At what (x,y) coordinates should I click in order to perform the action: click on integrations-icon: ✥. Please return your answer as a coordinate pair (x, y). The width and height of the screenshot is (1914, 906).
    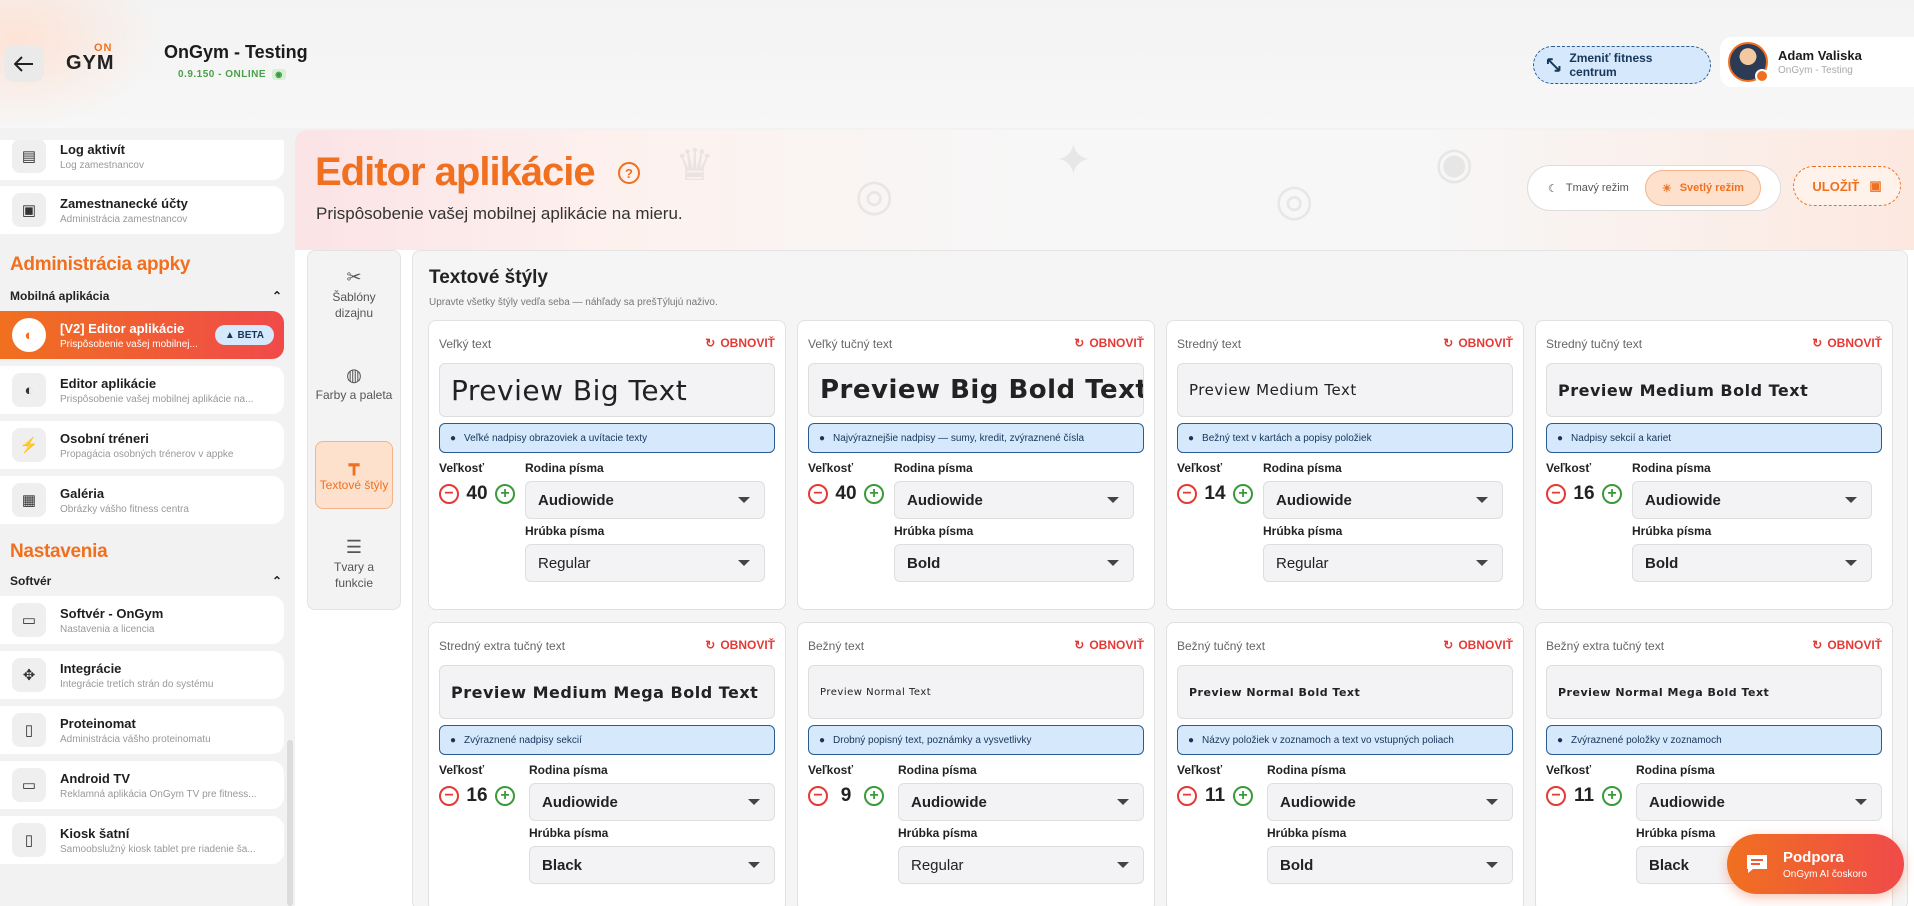
    Looking at the image, I should click on (29, 675).